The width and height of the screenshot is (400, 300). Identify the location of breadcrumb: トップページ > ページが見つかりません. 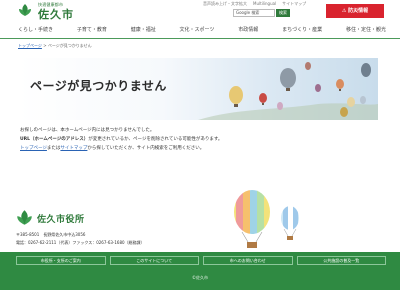
(55, 46).